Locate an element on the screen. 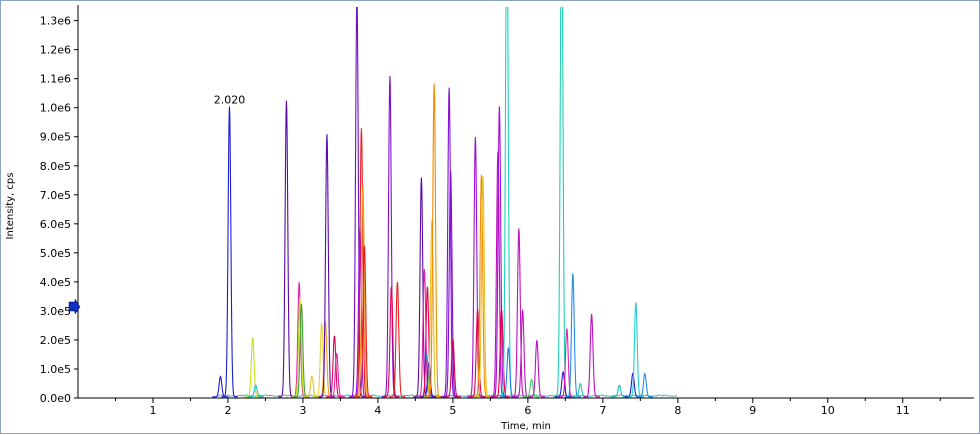 Image resolution: width=980 pixels, height=435 pixels. y-tick-label-5: 5.0e5 is located at coordinates (55, 253).